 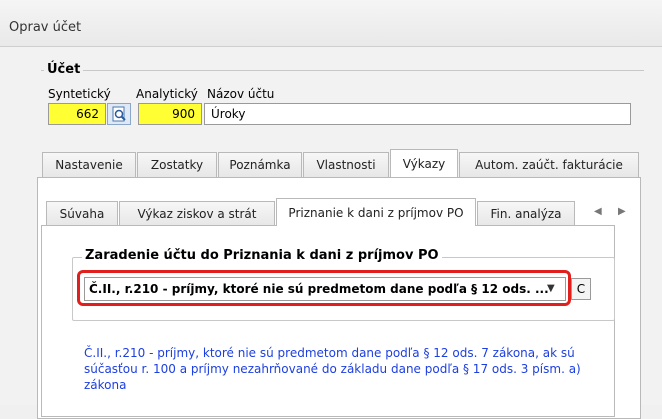 I want to click on account-name-label: Názov účtu, so click(x=241, y=94).